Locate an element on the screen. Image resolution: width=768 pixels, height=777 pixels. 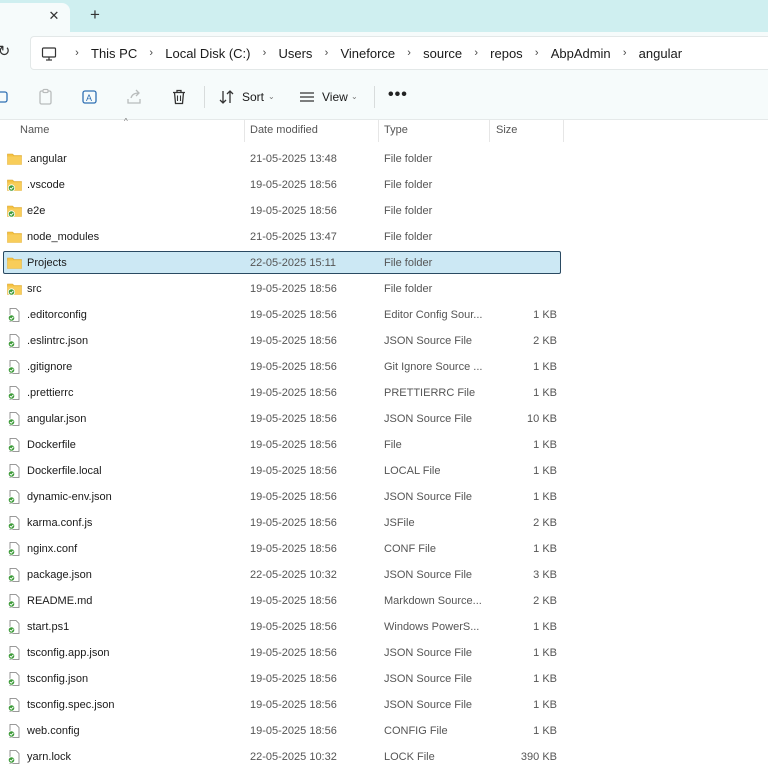
file-row: node_modules 21-05-2025 13:47 File folder is located at coordinates (384, 237).